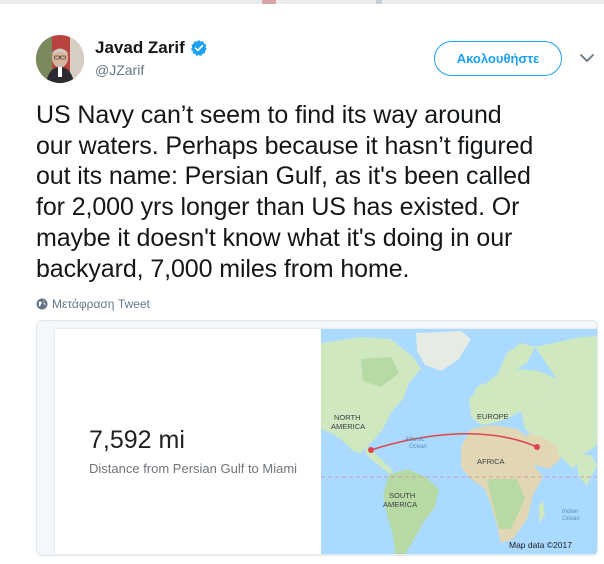 The image size is (604, 564). Describe the element at coordinates (498, 58) in the screenshot. I see `follow-button: Ακολουθήστε` at that location.